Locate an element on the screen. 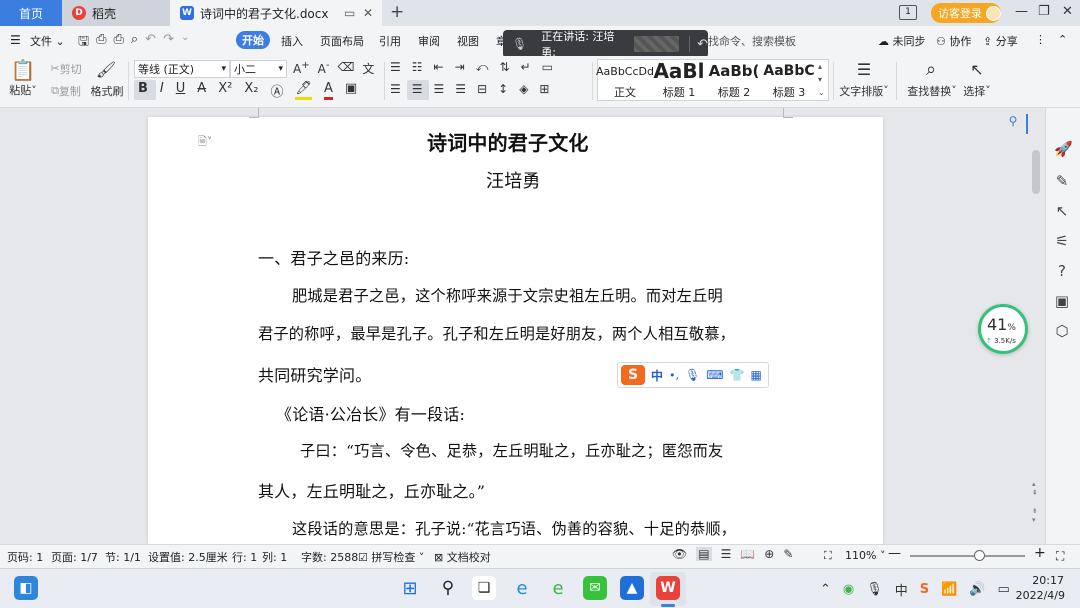 Image resolution: width=1080 pixels, height=608 pixels. guest-login-button: 访客登录 is located at coordinates (966, 13).